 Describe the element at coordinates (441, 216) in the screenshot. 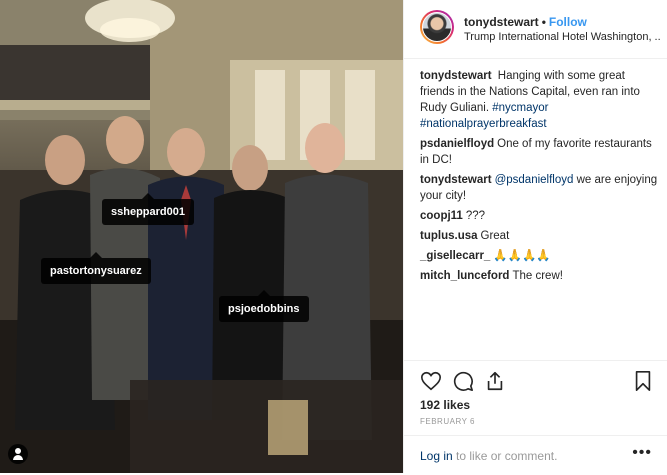

I see `comment-username: coopj11` at that location.